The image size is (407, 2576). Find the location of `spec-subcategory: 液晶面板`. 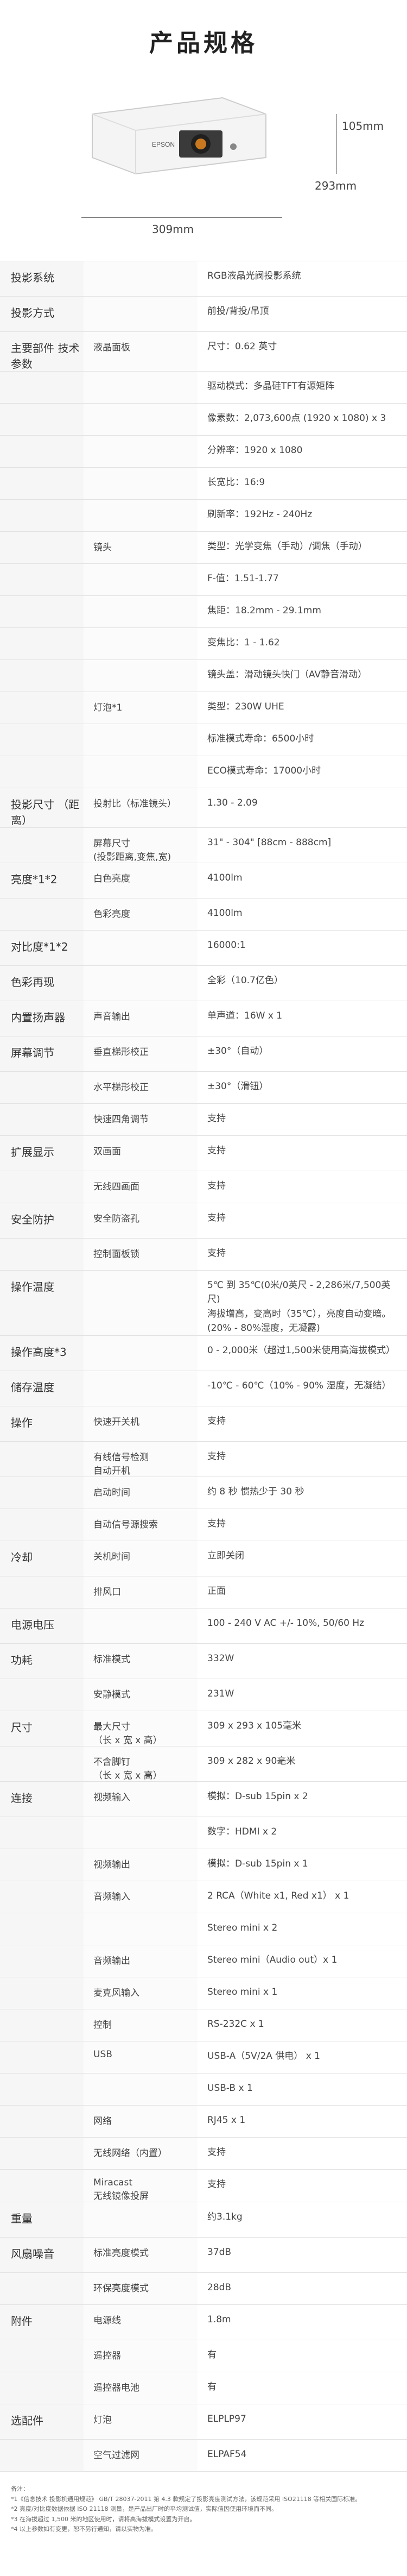

spec-subcategory: 液晶面板 is located at coordinates (141, 351).